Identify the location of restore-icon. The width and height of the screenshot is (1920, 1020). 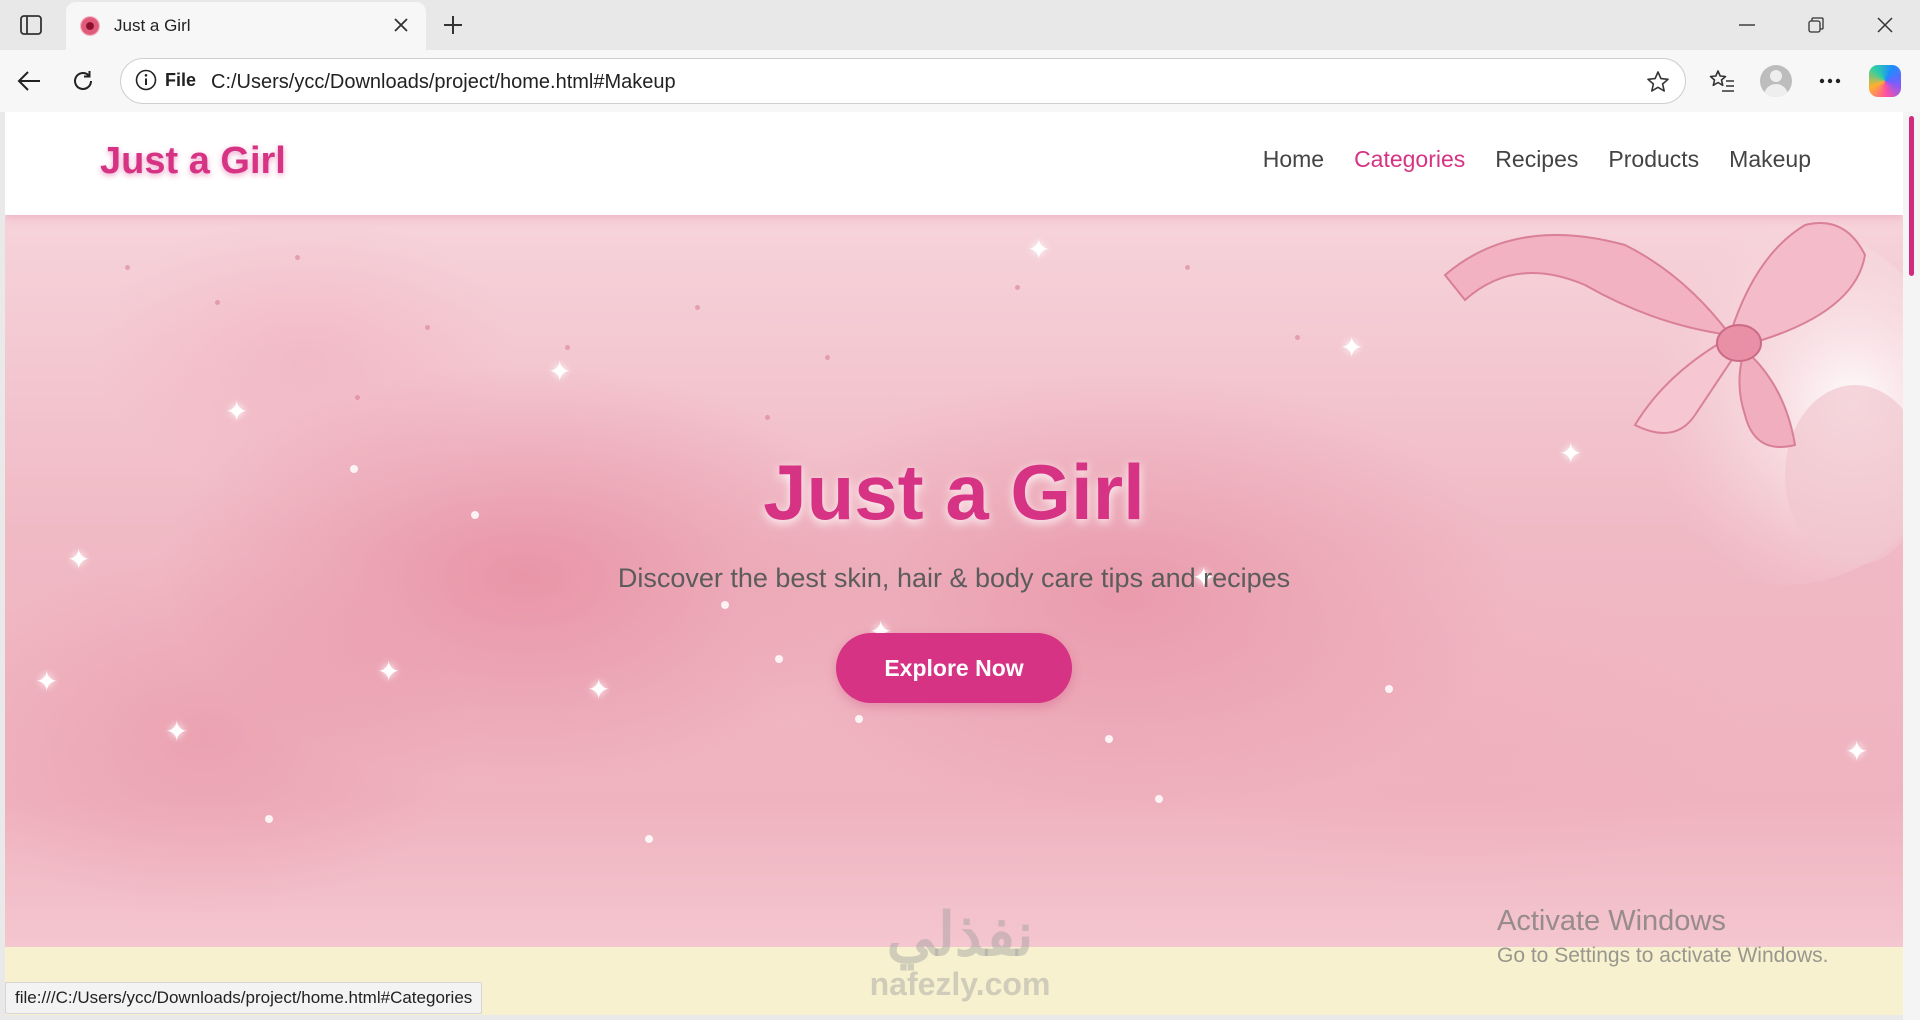
(1816, 25).